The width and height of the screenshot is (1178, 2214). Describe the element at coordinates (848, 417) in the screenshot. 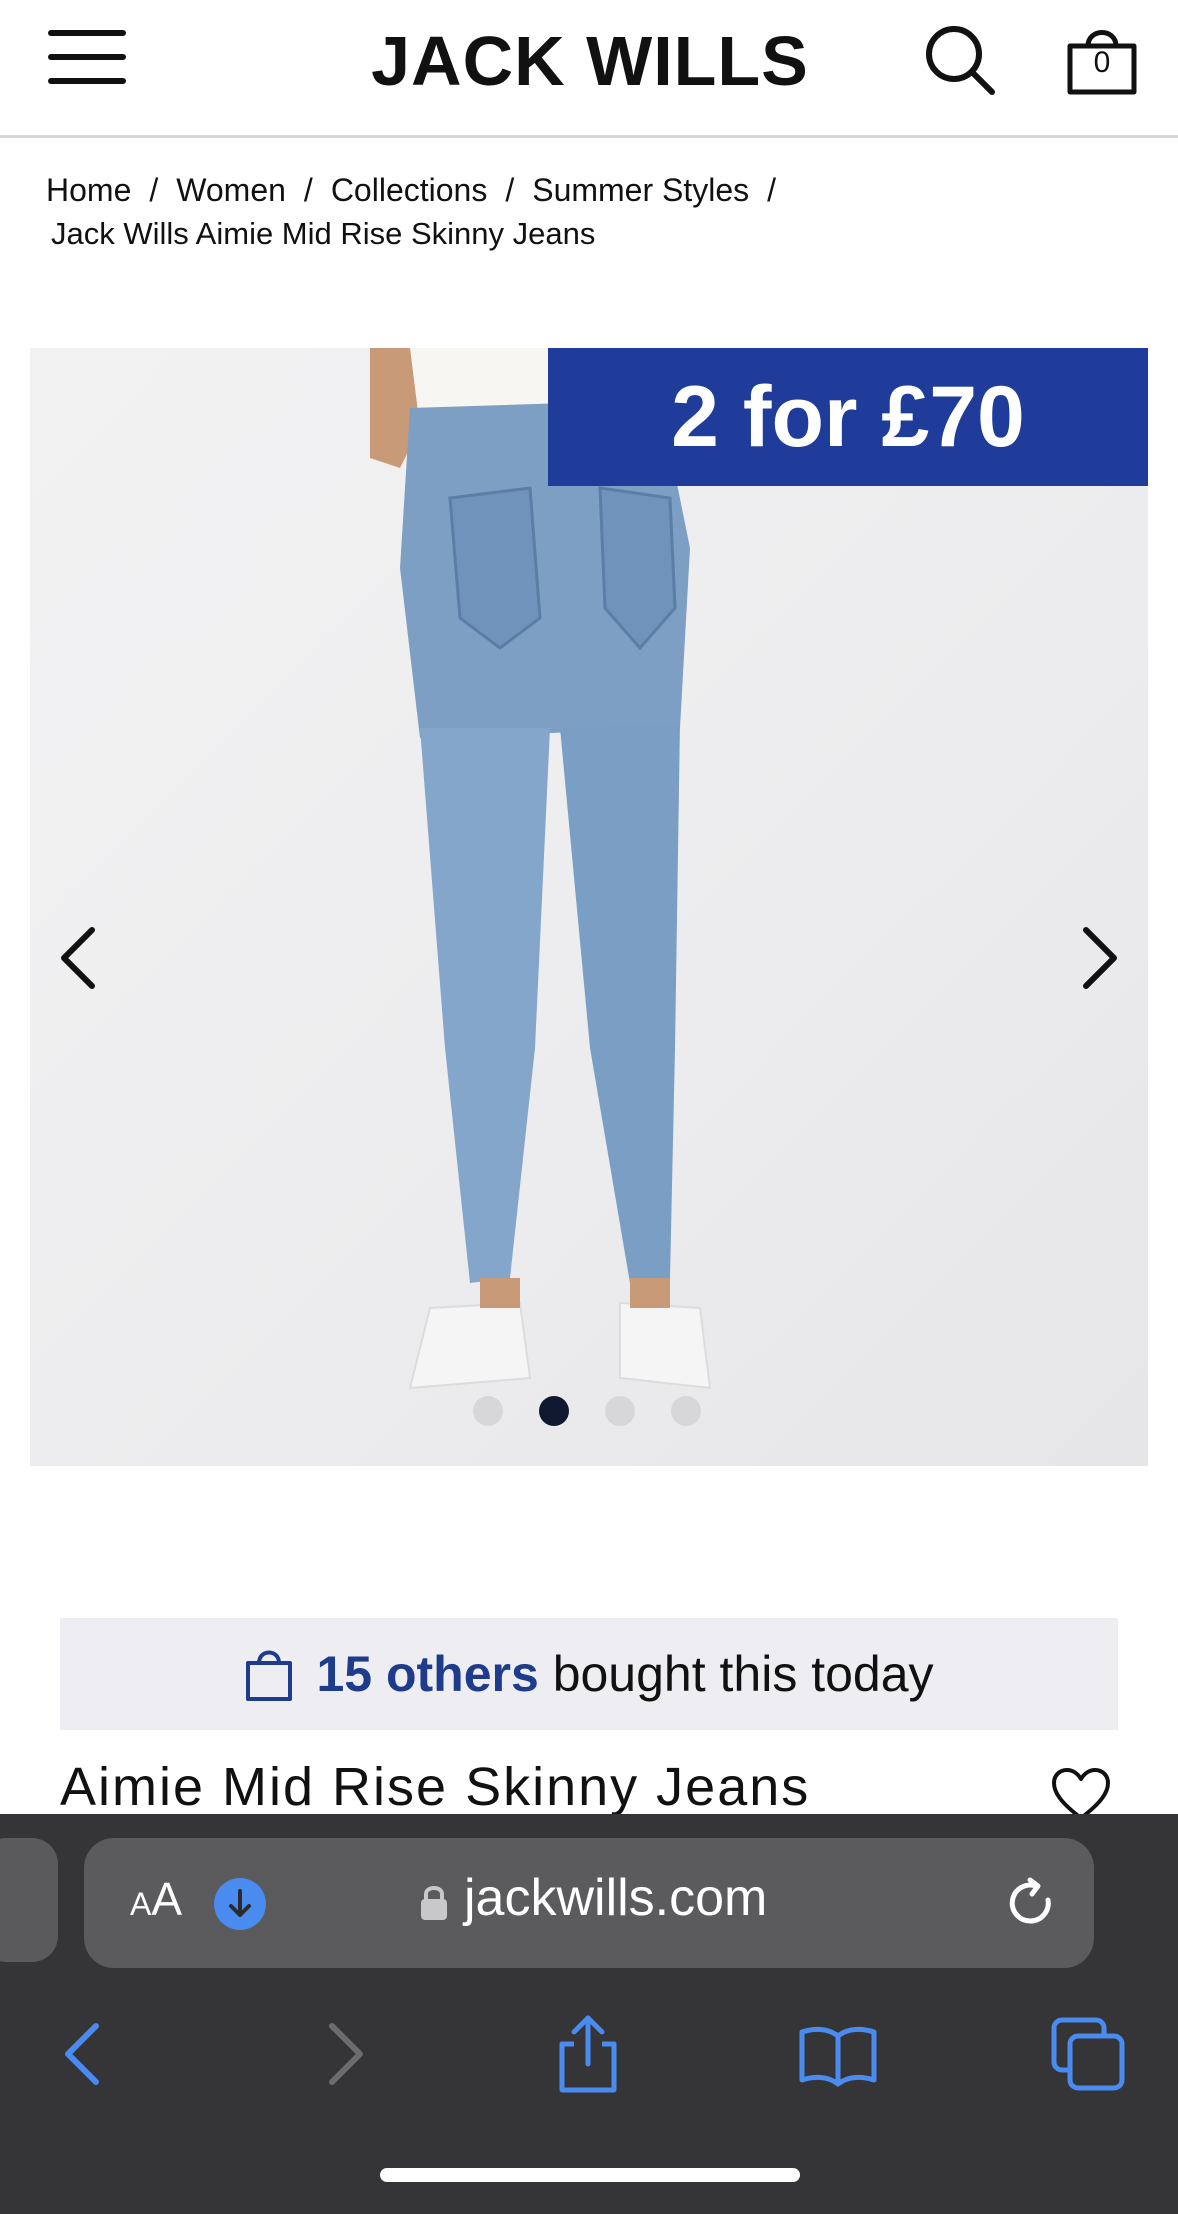

I see `promo-banner: 2 for £70` at that location.